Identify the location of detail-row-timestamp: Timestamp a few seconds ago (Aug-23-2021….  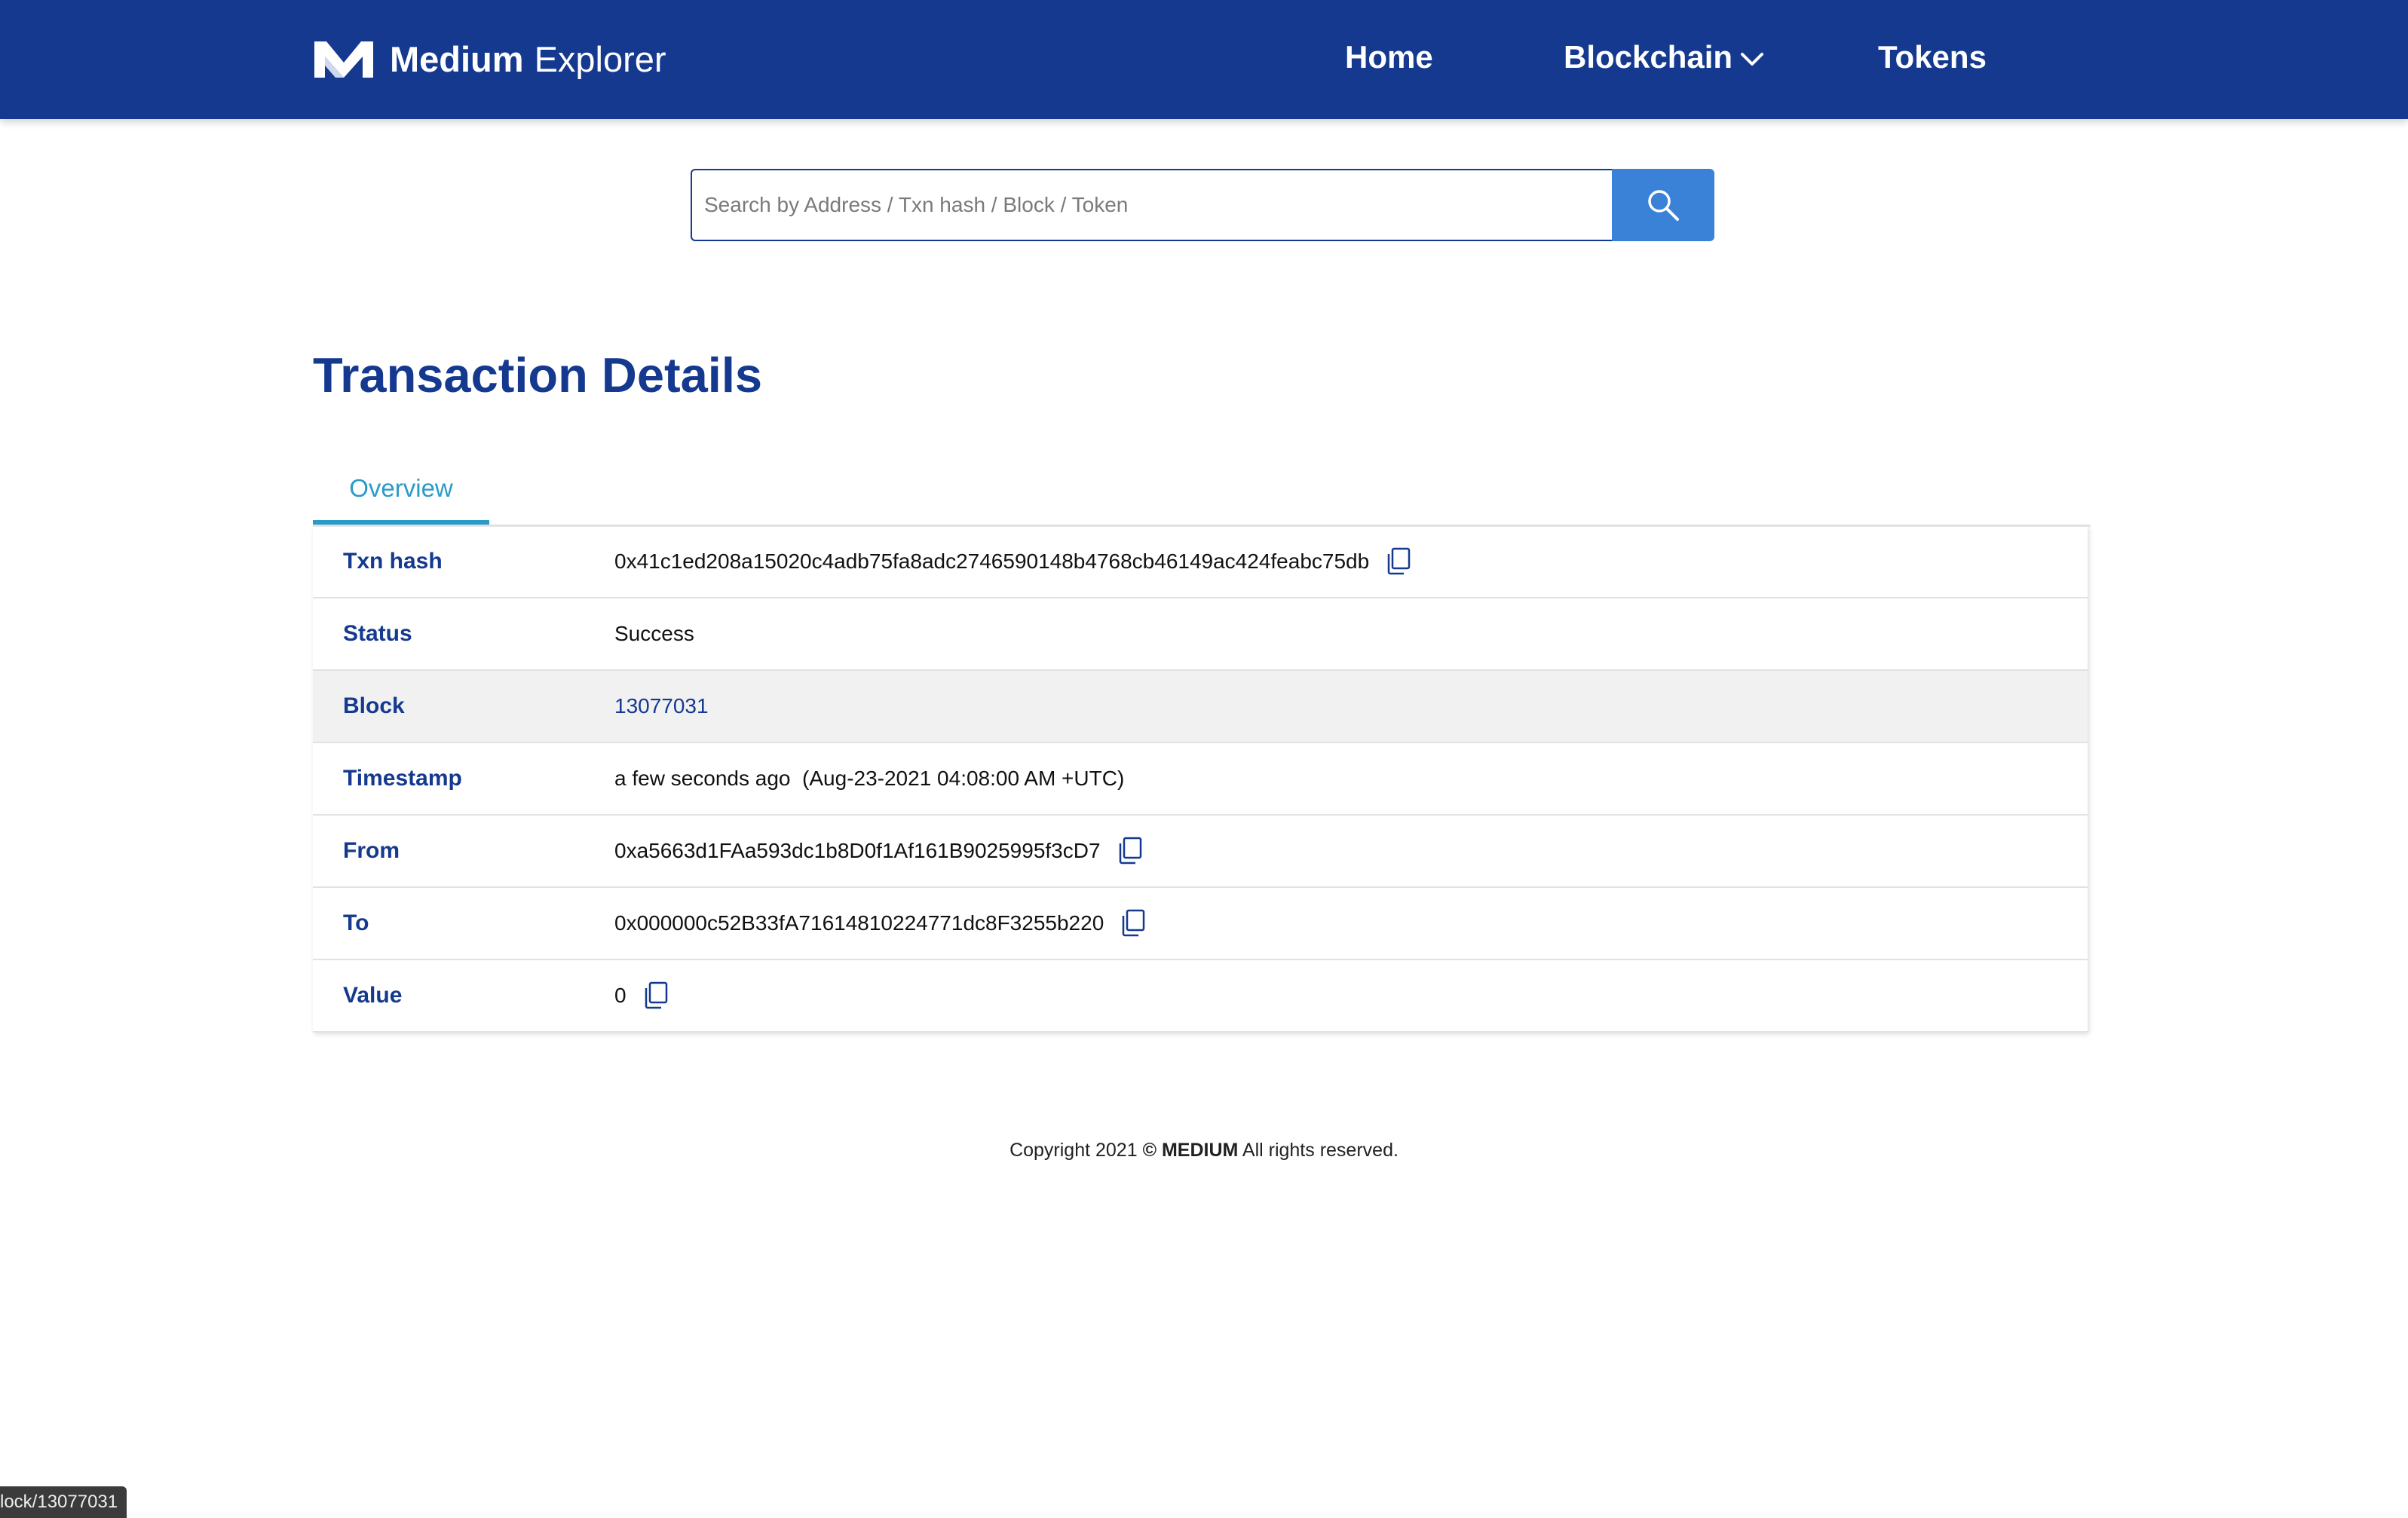
(1200, 780).